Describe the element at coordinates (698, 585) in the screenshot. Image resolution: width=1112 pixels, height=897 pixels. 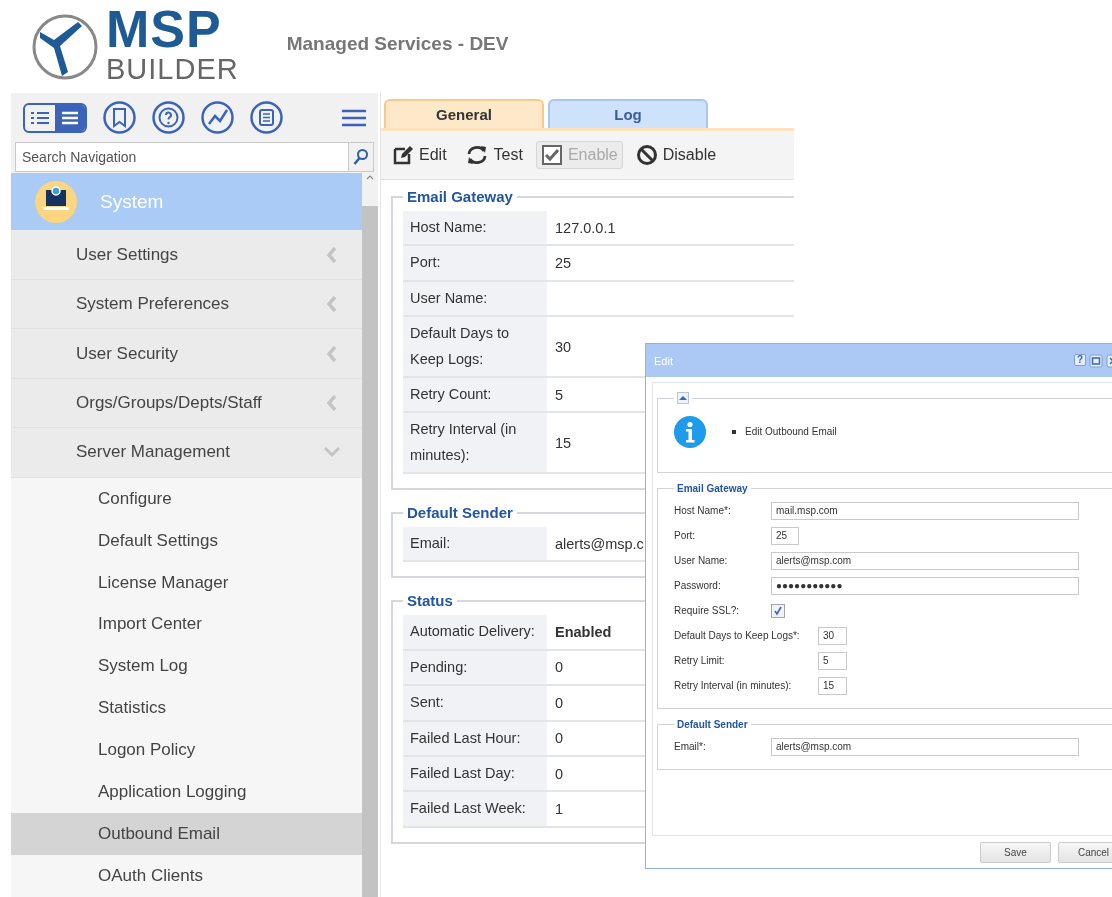
I see `field-label: Password:` at that location.